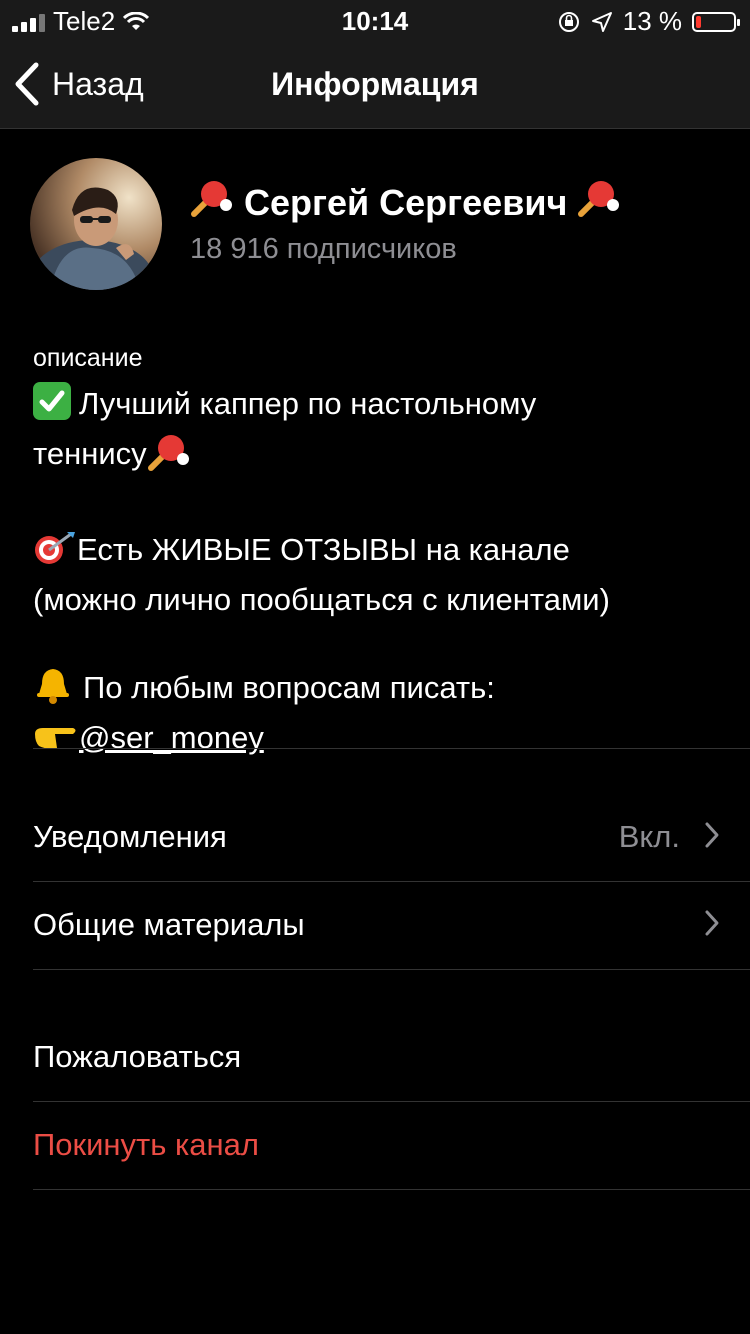  I want to click on description-line: Лучший каппер по настольному, so click(378, 407).